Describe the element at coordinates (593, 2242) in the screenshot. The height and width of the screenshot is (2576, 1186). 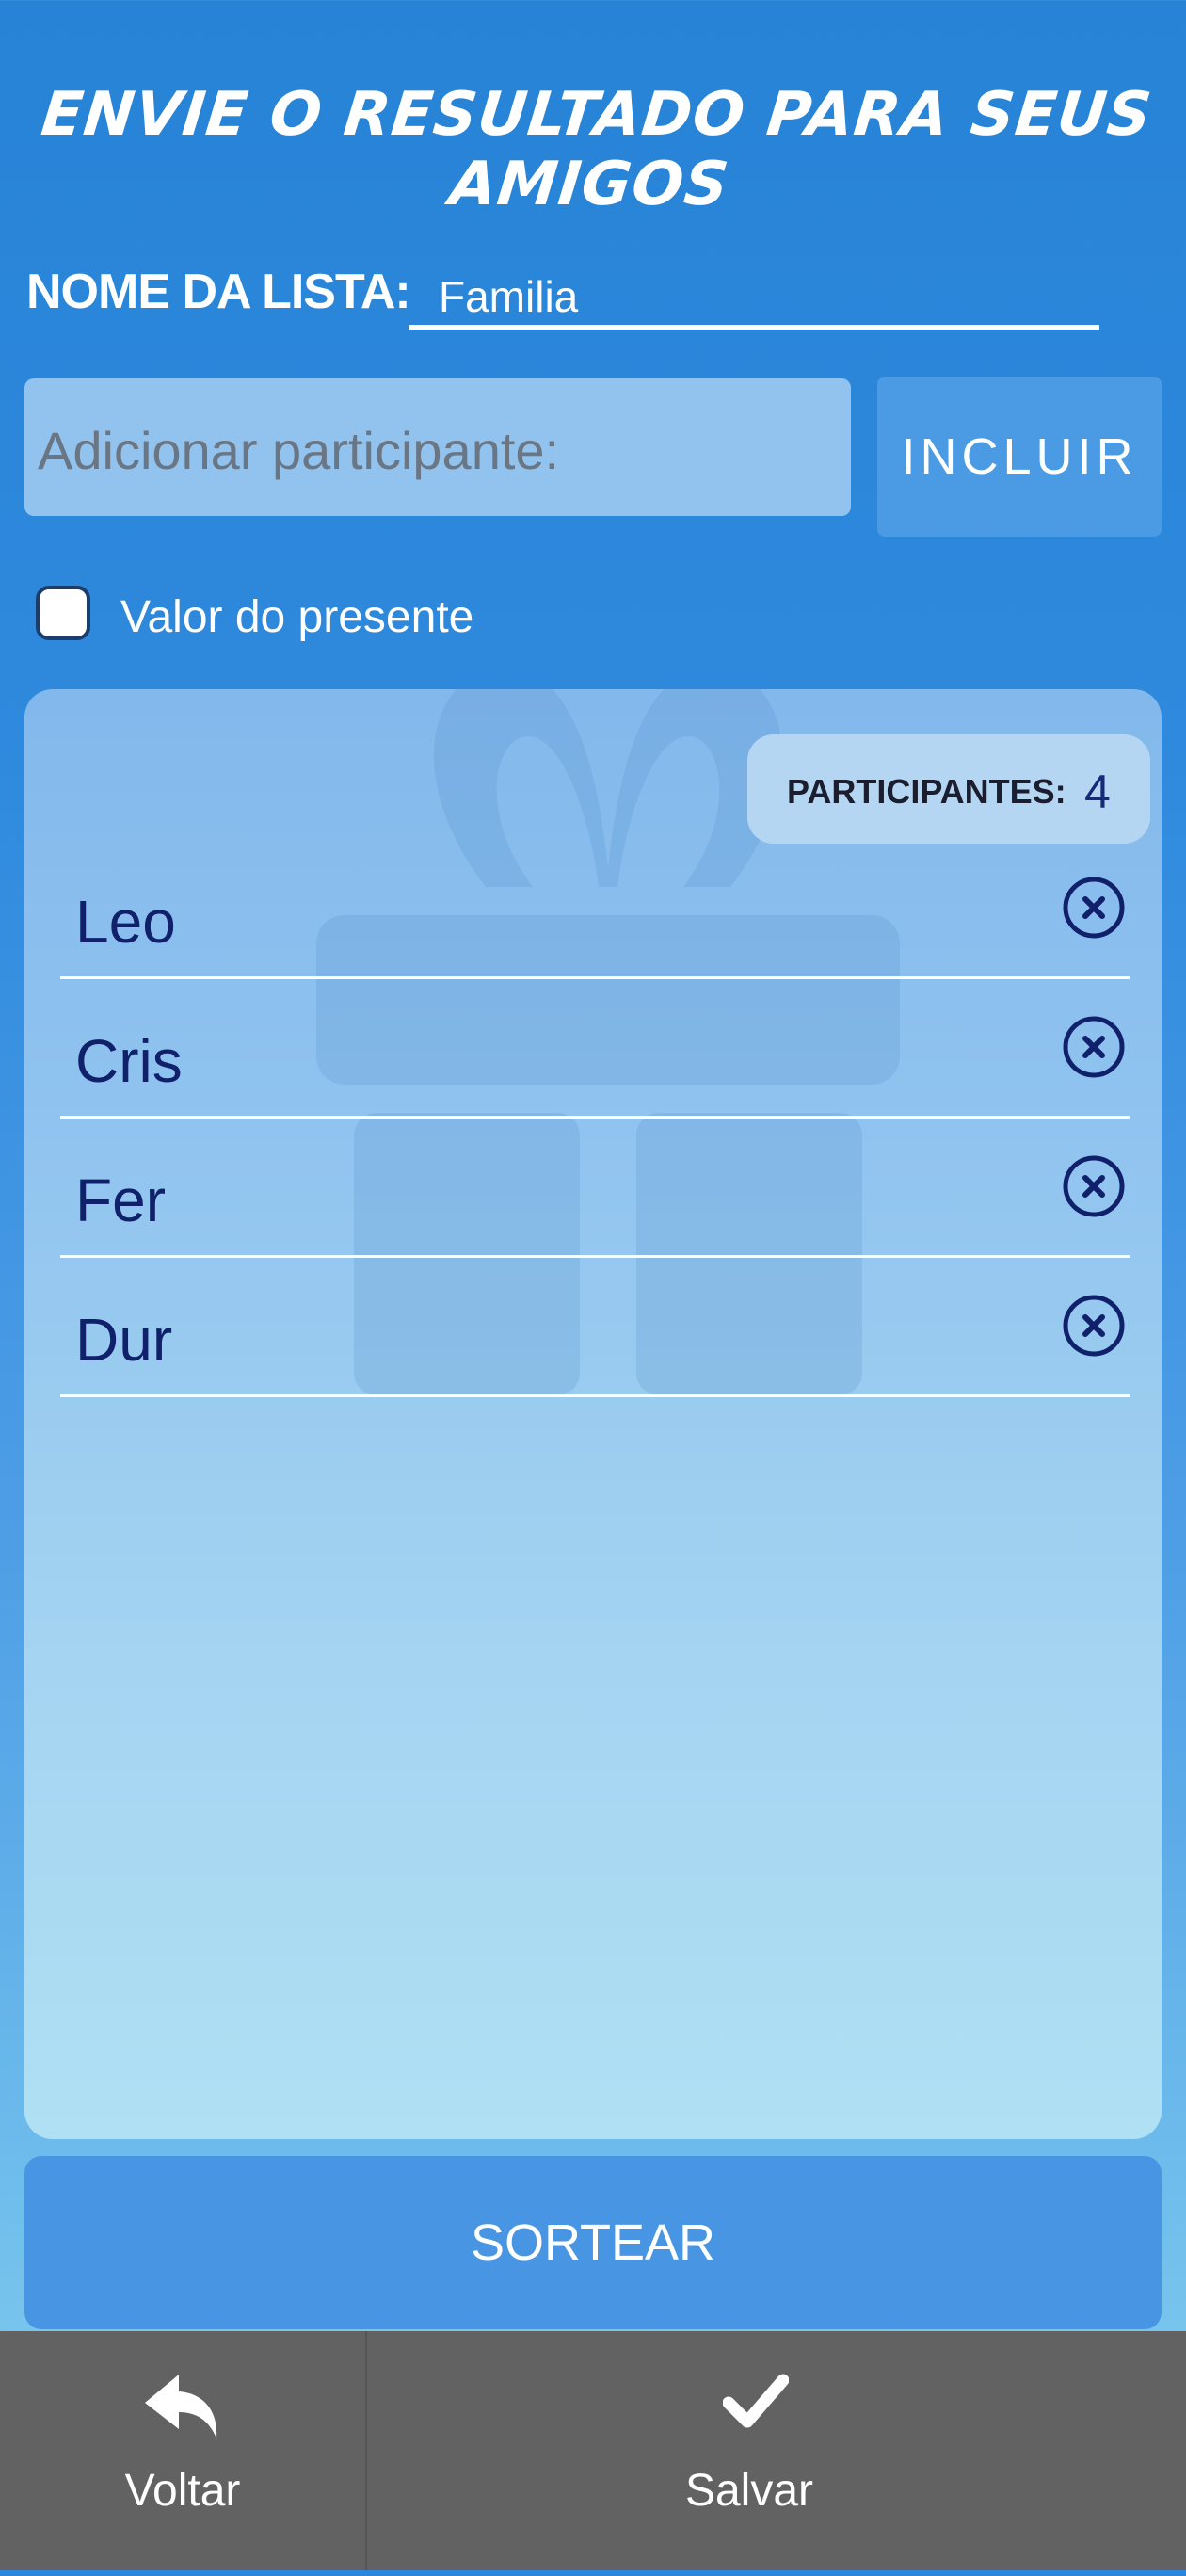
I see `draw-button: SORTEAR` at that location.